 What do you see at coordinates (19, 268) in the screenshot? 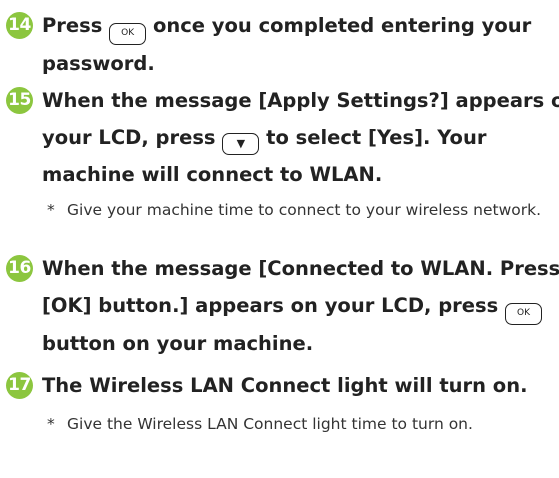
I see `step-number-badge: 16` at bounding box center [19, 268].